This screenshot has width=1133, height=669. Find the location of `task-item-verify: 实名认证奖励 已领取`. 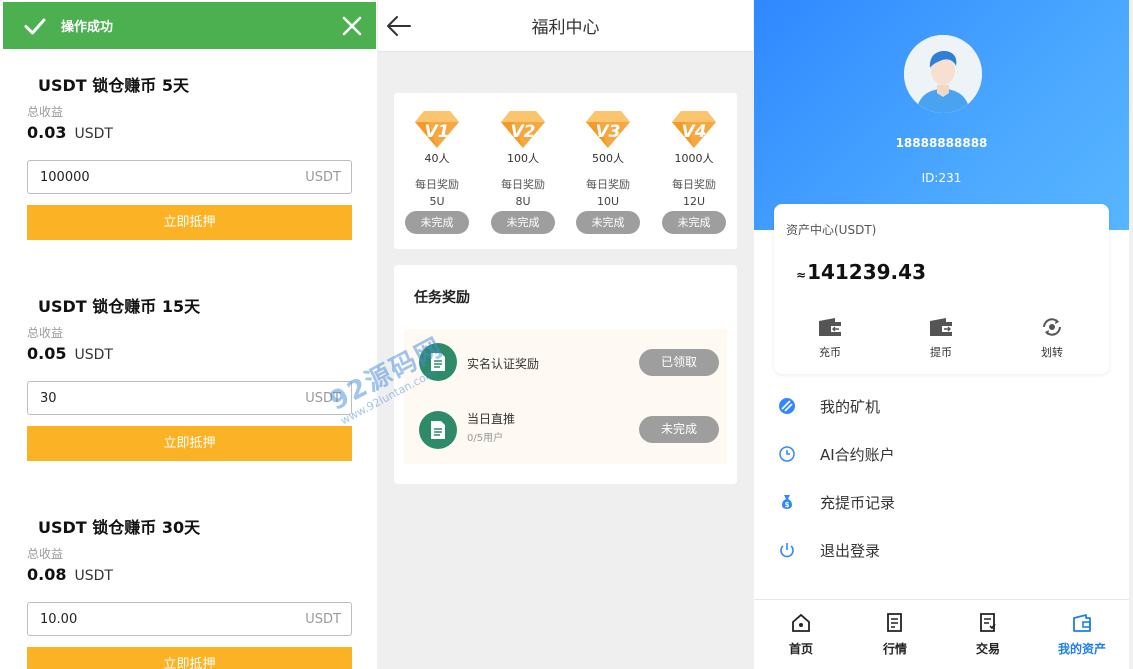

task-item-verify: 实名认证奖励 已领取 is located at coordinates (569, 363).